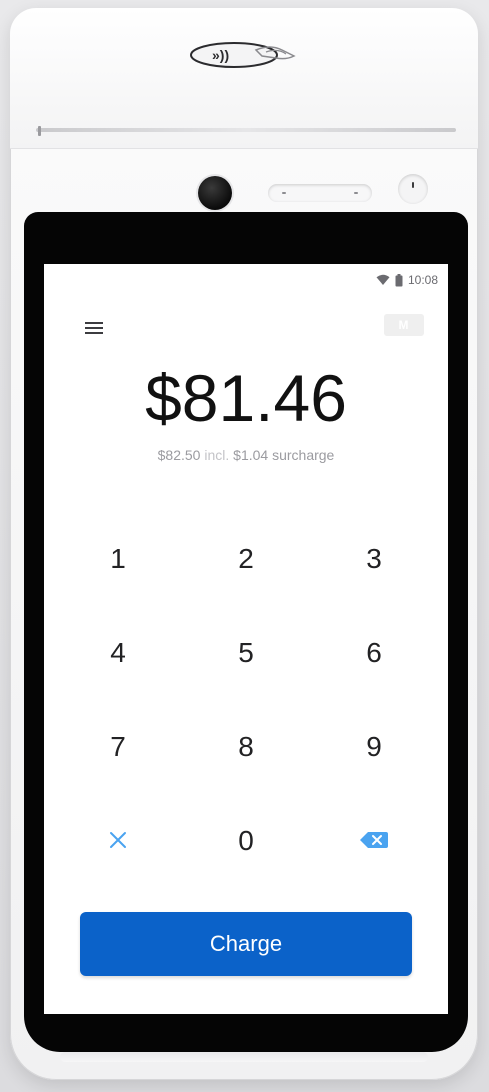 This screenshot has width=489, height=1092. I want to click on camera-icon, so click(215, 193).